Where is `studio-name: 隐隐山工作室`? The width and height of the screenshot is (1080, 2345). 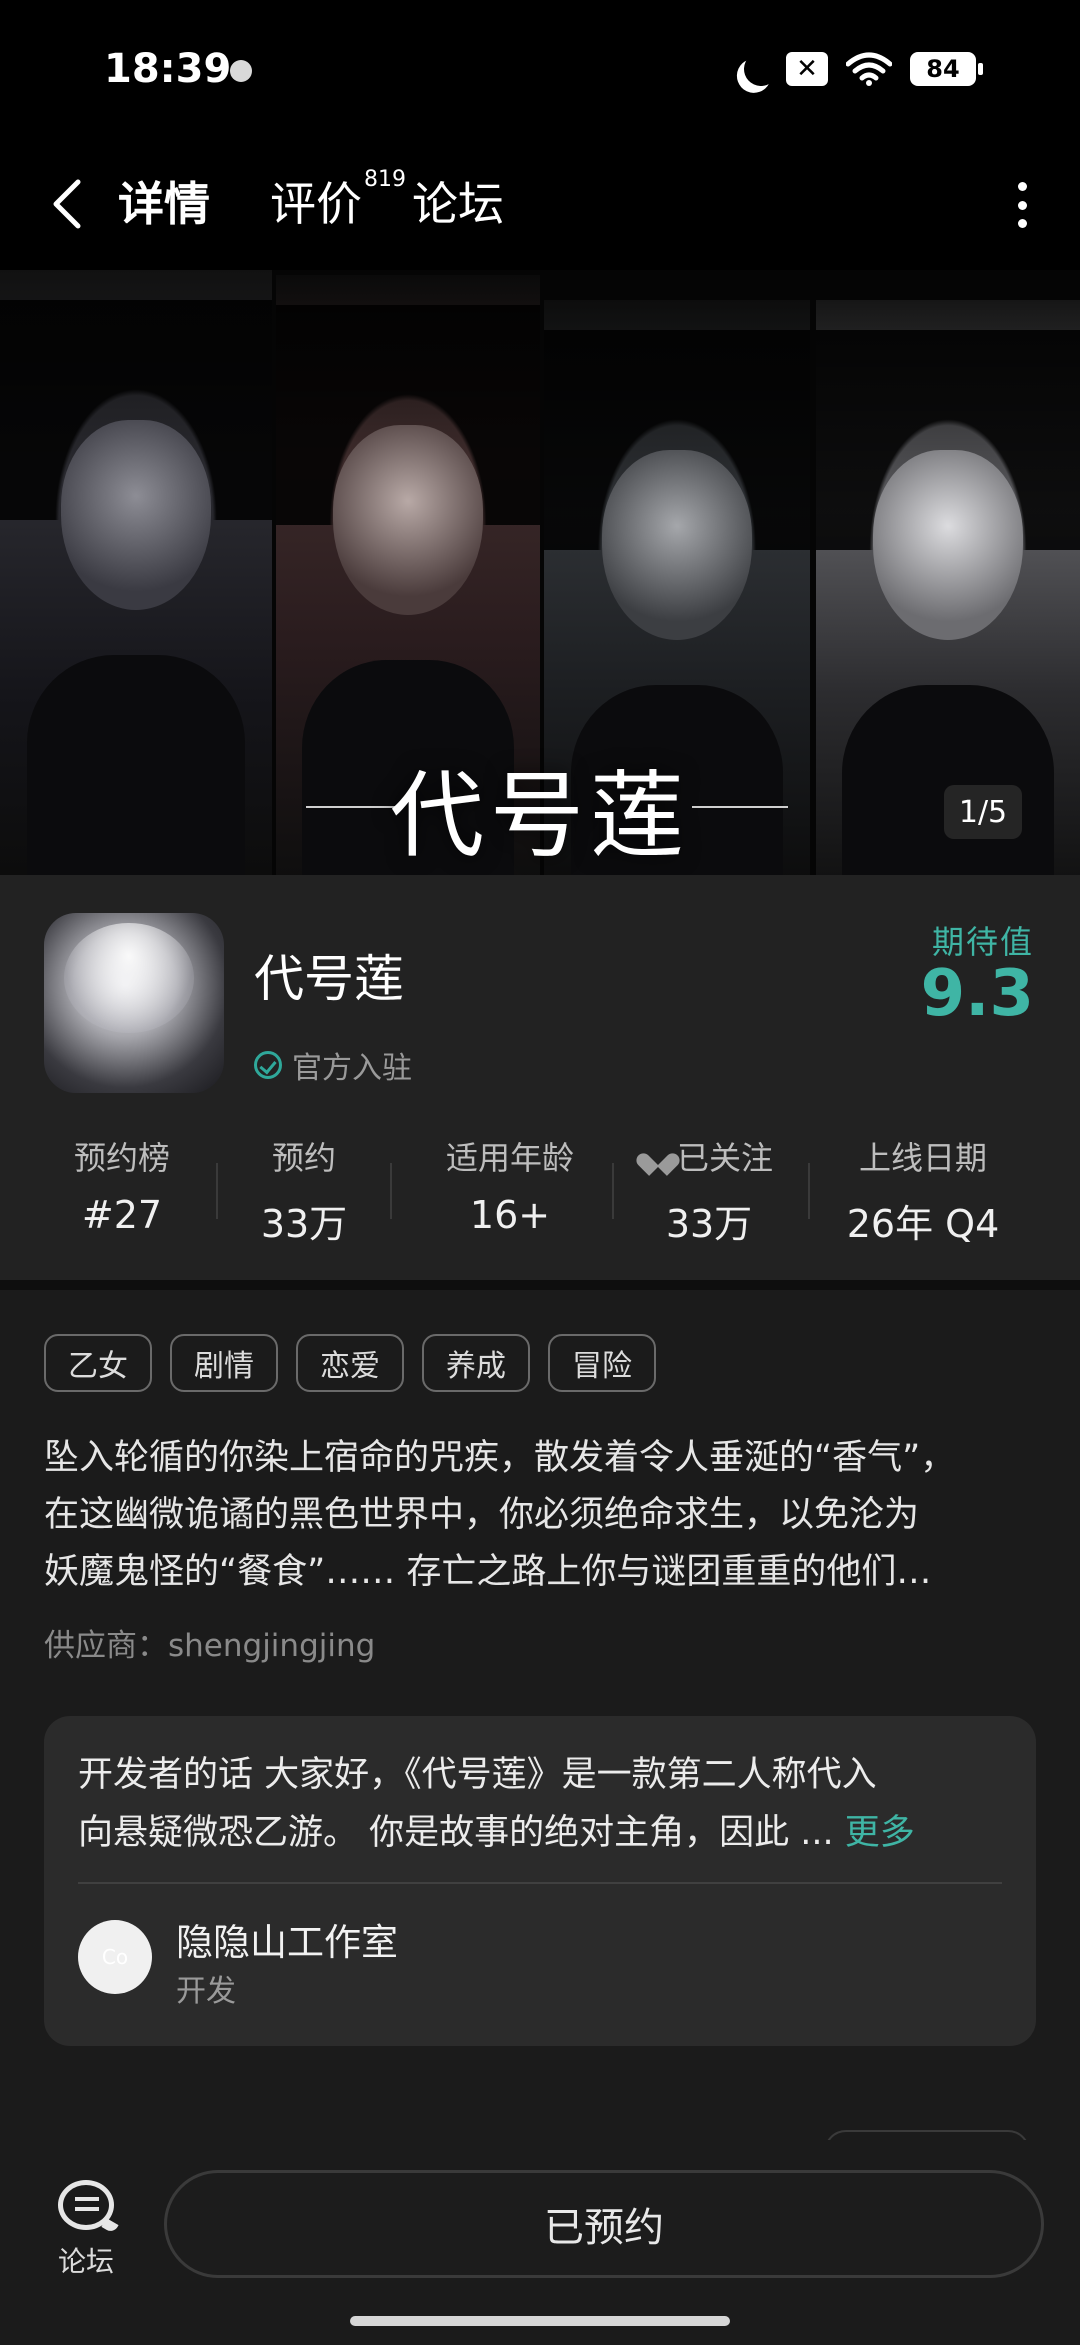
studio-name: 隐隐山工作室 is located at coordinates (287, 1939).